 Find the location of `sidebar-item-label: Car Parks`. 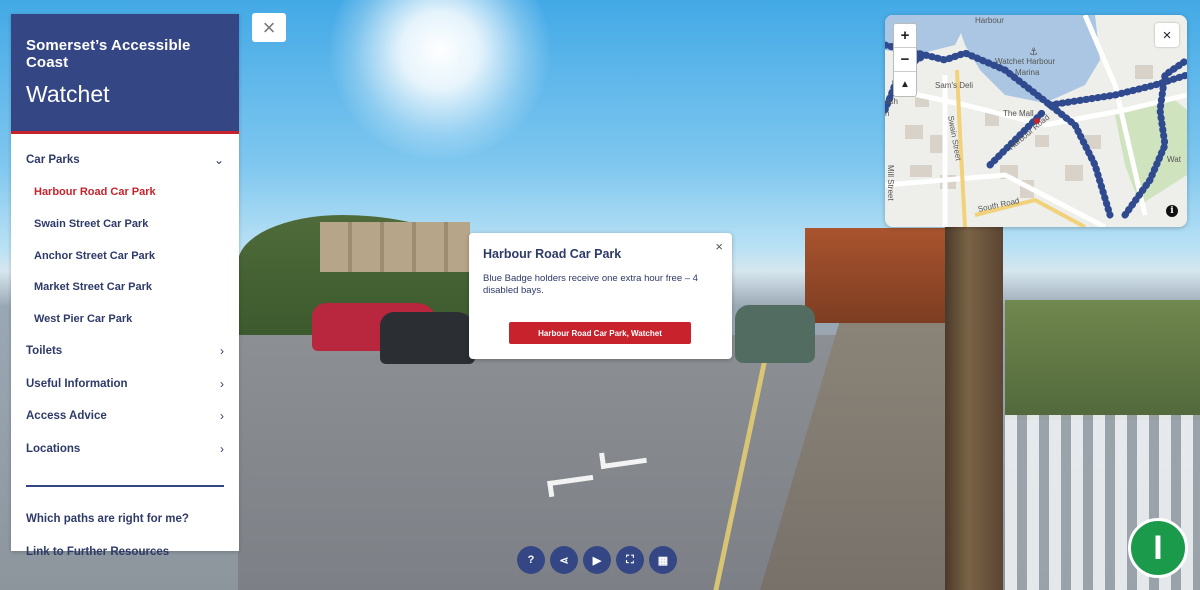

sidebar-item-label: Car Parks is located at coordinates (53, 160).